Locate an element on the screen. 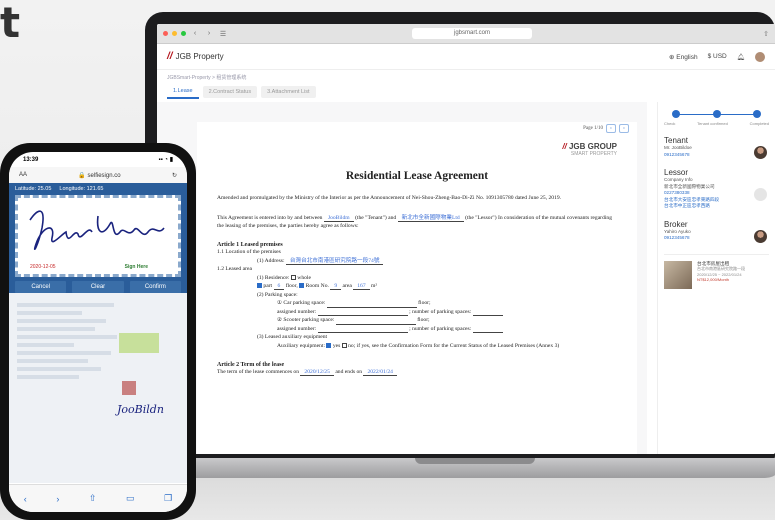  close-window-button is located at coordinates (165, 33).